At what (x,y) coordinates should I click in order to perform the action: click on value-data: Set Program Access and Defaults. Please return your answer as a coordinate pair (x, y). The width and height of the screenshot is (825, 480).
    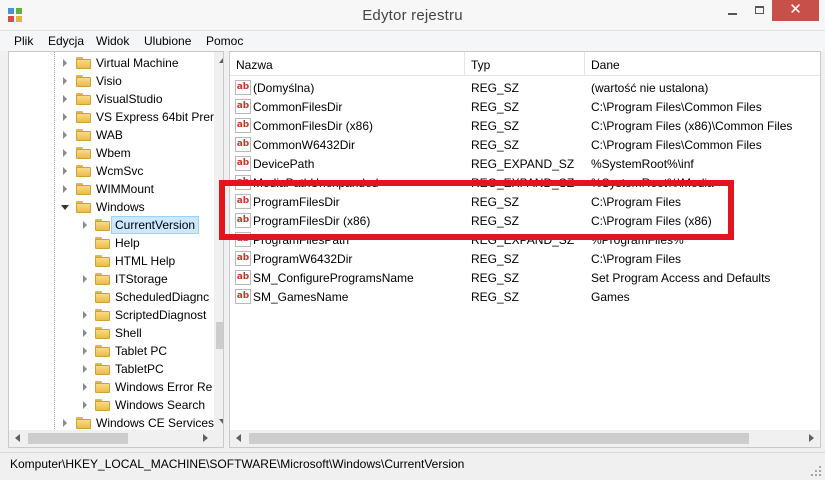
    Looking at the image, I should click on (681, 278).